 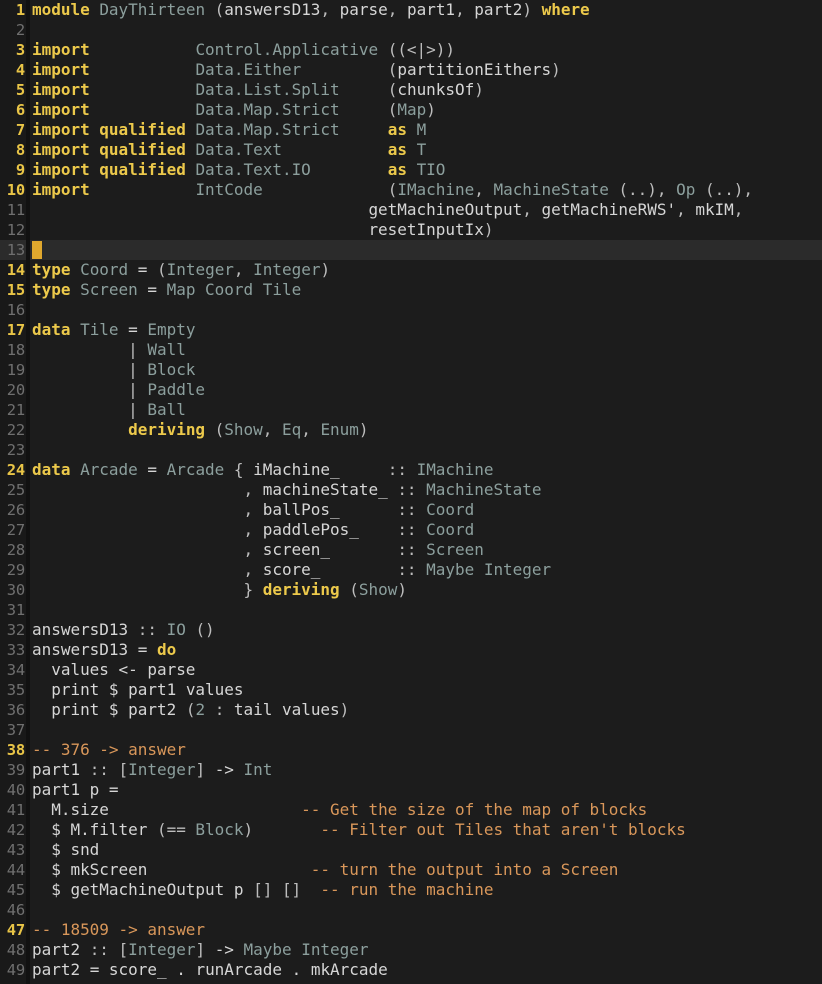 I want to click on code-line: 29 , score_ :: Maybe Integer, so click(x=411, y=570).